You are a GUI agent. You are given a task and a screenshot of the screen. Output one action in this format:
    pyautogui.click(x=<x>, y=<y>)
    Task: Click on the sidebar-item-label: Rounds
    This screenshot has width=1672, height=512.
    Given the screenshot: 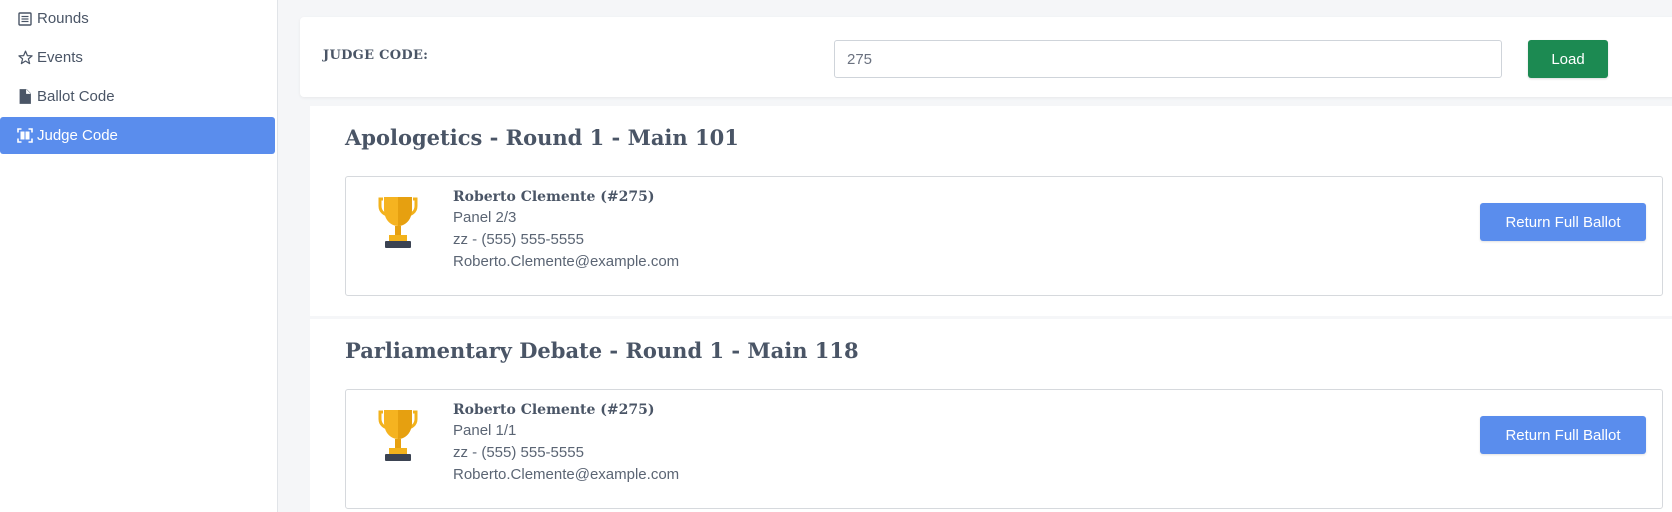 What is the action you would take?
    pyautogui.click(x=63, y=18)
    